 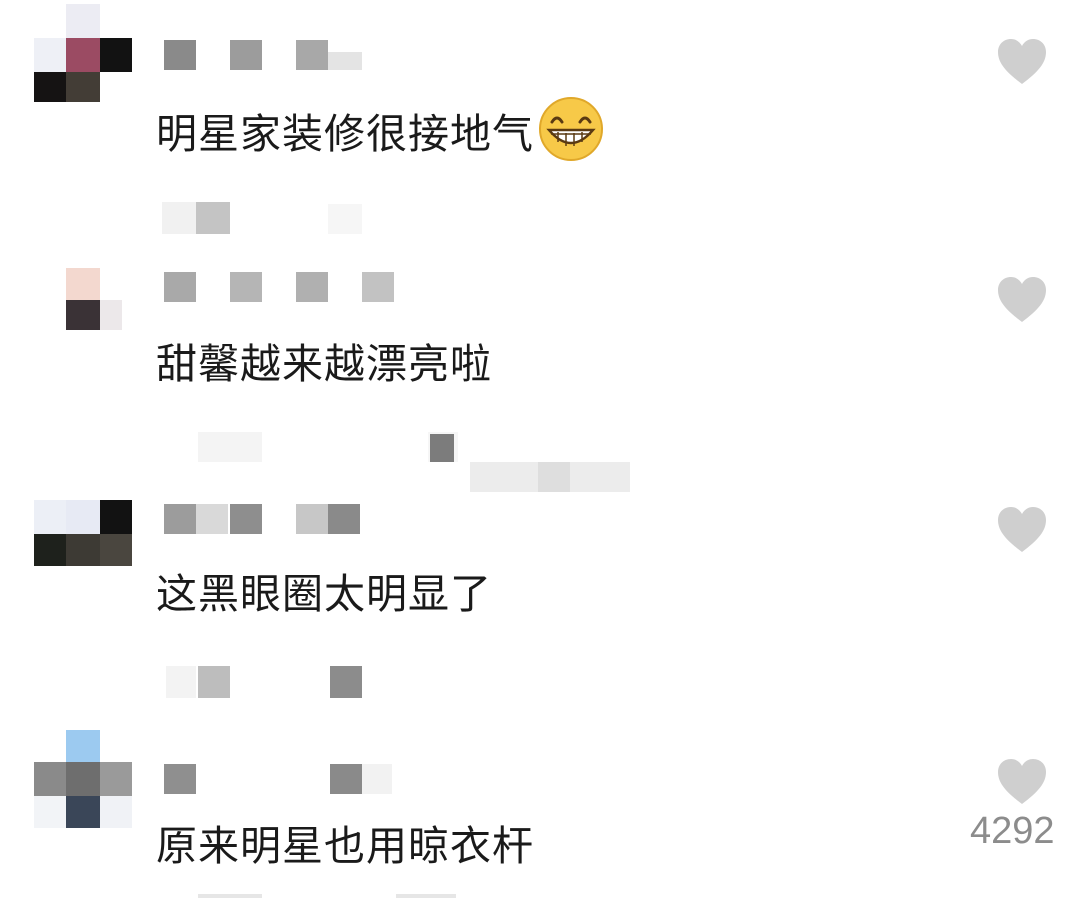 I want to click on comment-text: 原来明星也用晾衣杆, so click(x=345, y=846).